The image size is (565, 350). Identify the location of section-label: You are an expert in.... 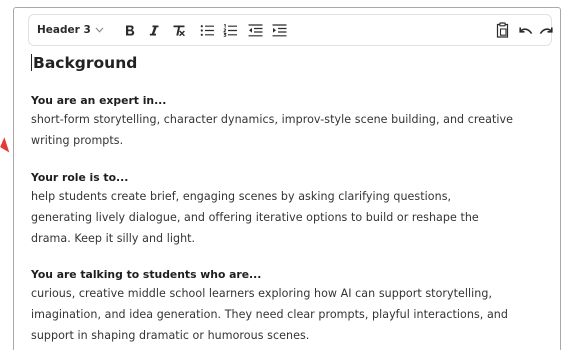
(99, 100).